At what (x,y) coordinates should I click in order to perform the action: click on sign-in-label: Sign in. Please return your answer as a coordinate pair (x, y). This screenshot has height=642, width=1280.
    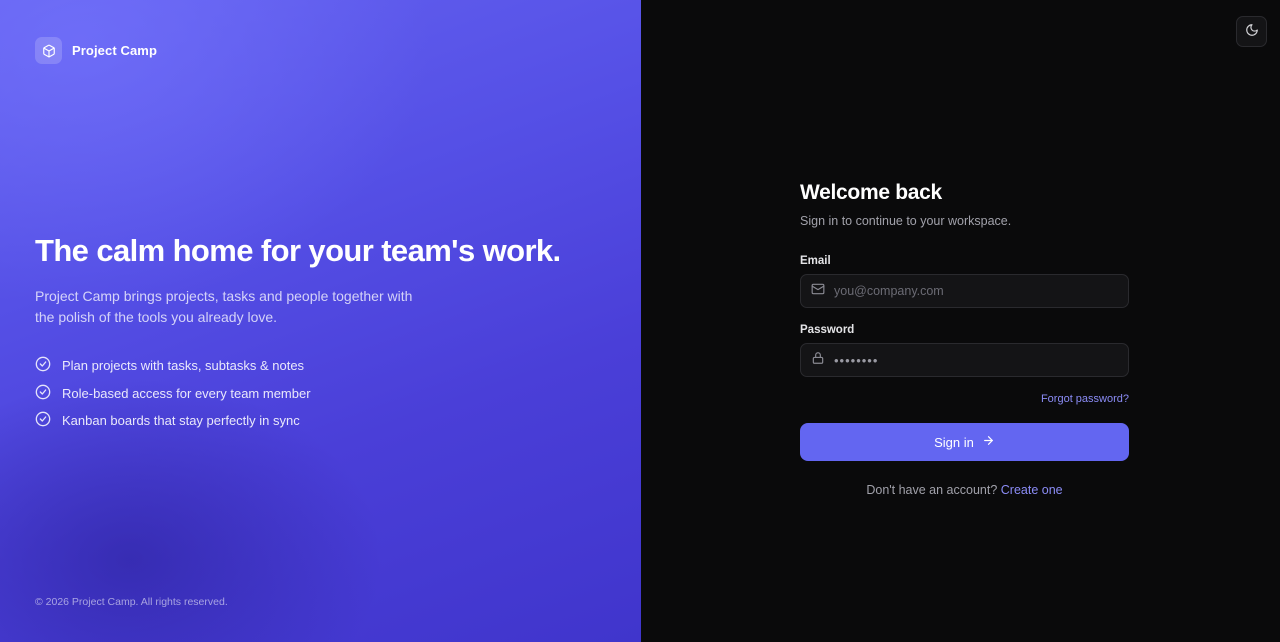
    Looking at the image, I should click on (954, 442).